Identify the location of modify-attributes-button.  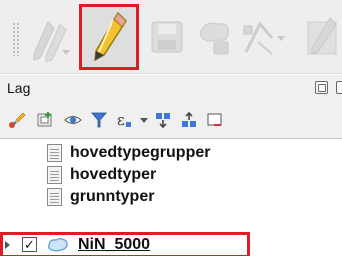
(317, 38).